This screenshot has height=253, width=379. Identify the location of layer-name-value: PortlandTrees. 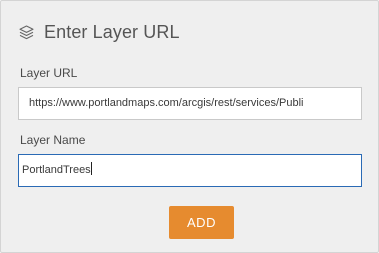
(56, 170).